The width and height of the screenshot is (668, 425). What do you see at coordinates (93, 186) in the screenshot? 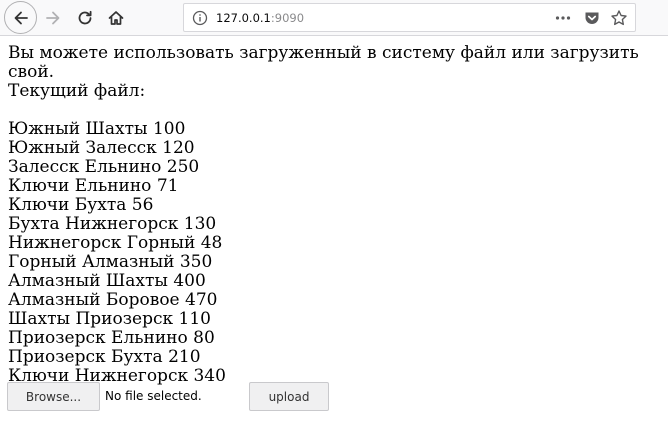
I see `route-line: Ключи Ельнино 71` at bounding box center [93, 186].